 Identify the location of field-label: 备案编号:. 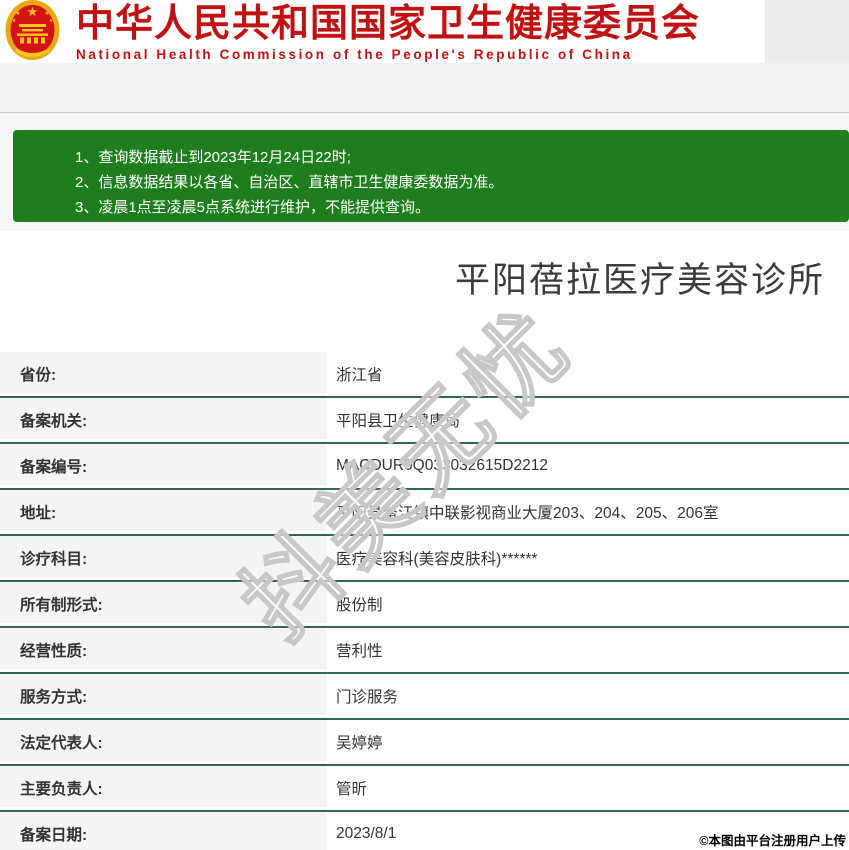
(163, 466).